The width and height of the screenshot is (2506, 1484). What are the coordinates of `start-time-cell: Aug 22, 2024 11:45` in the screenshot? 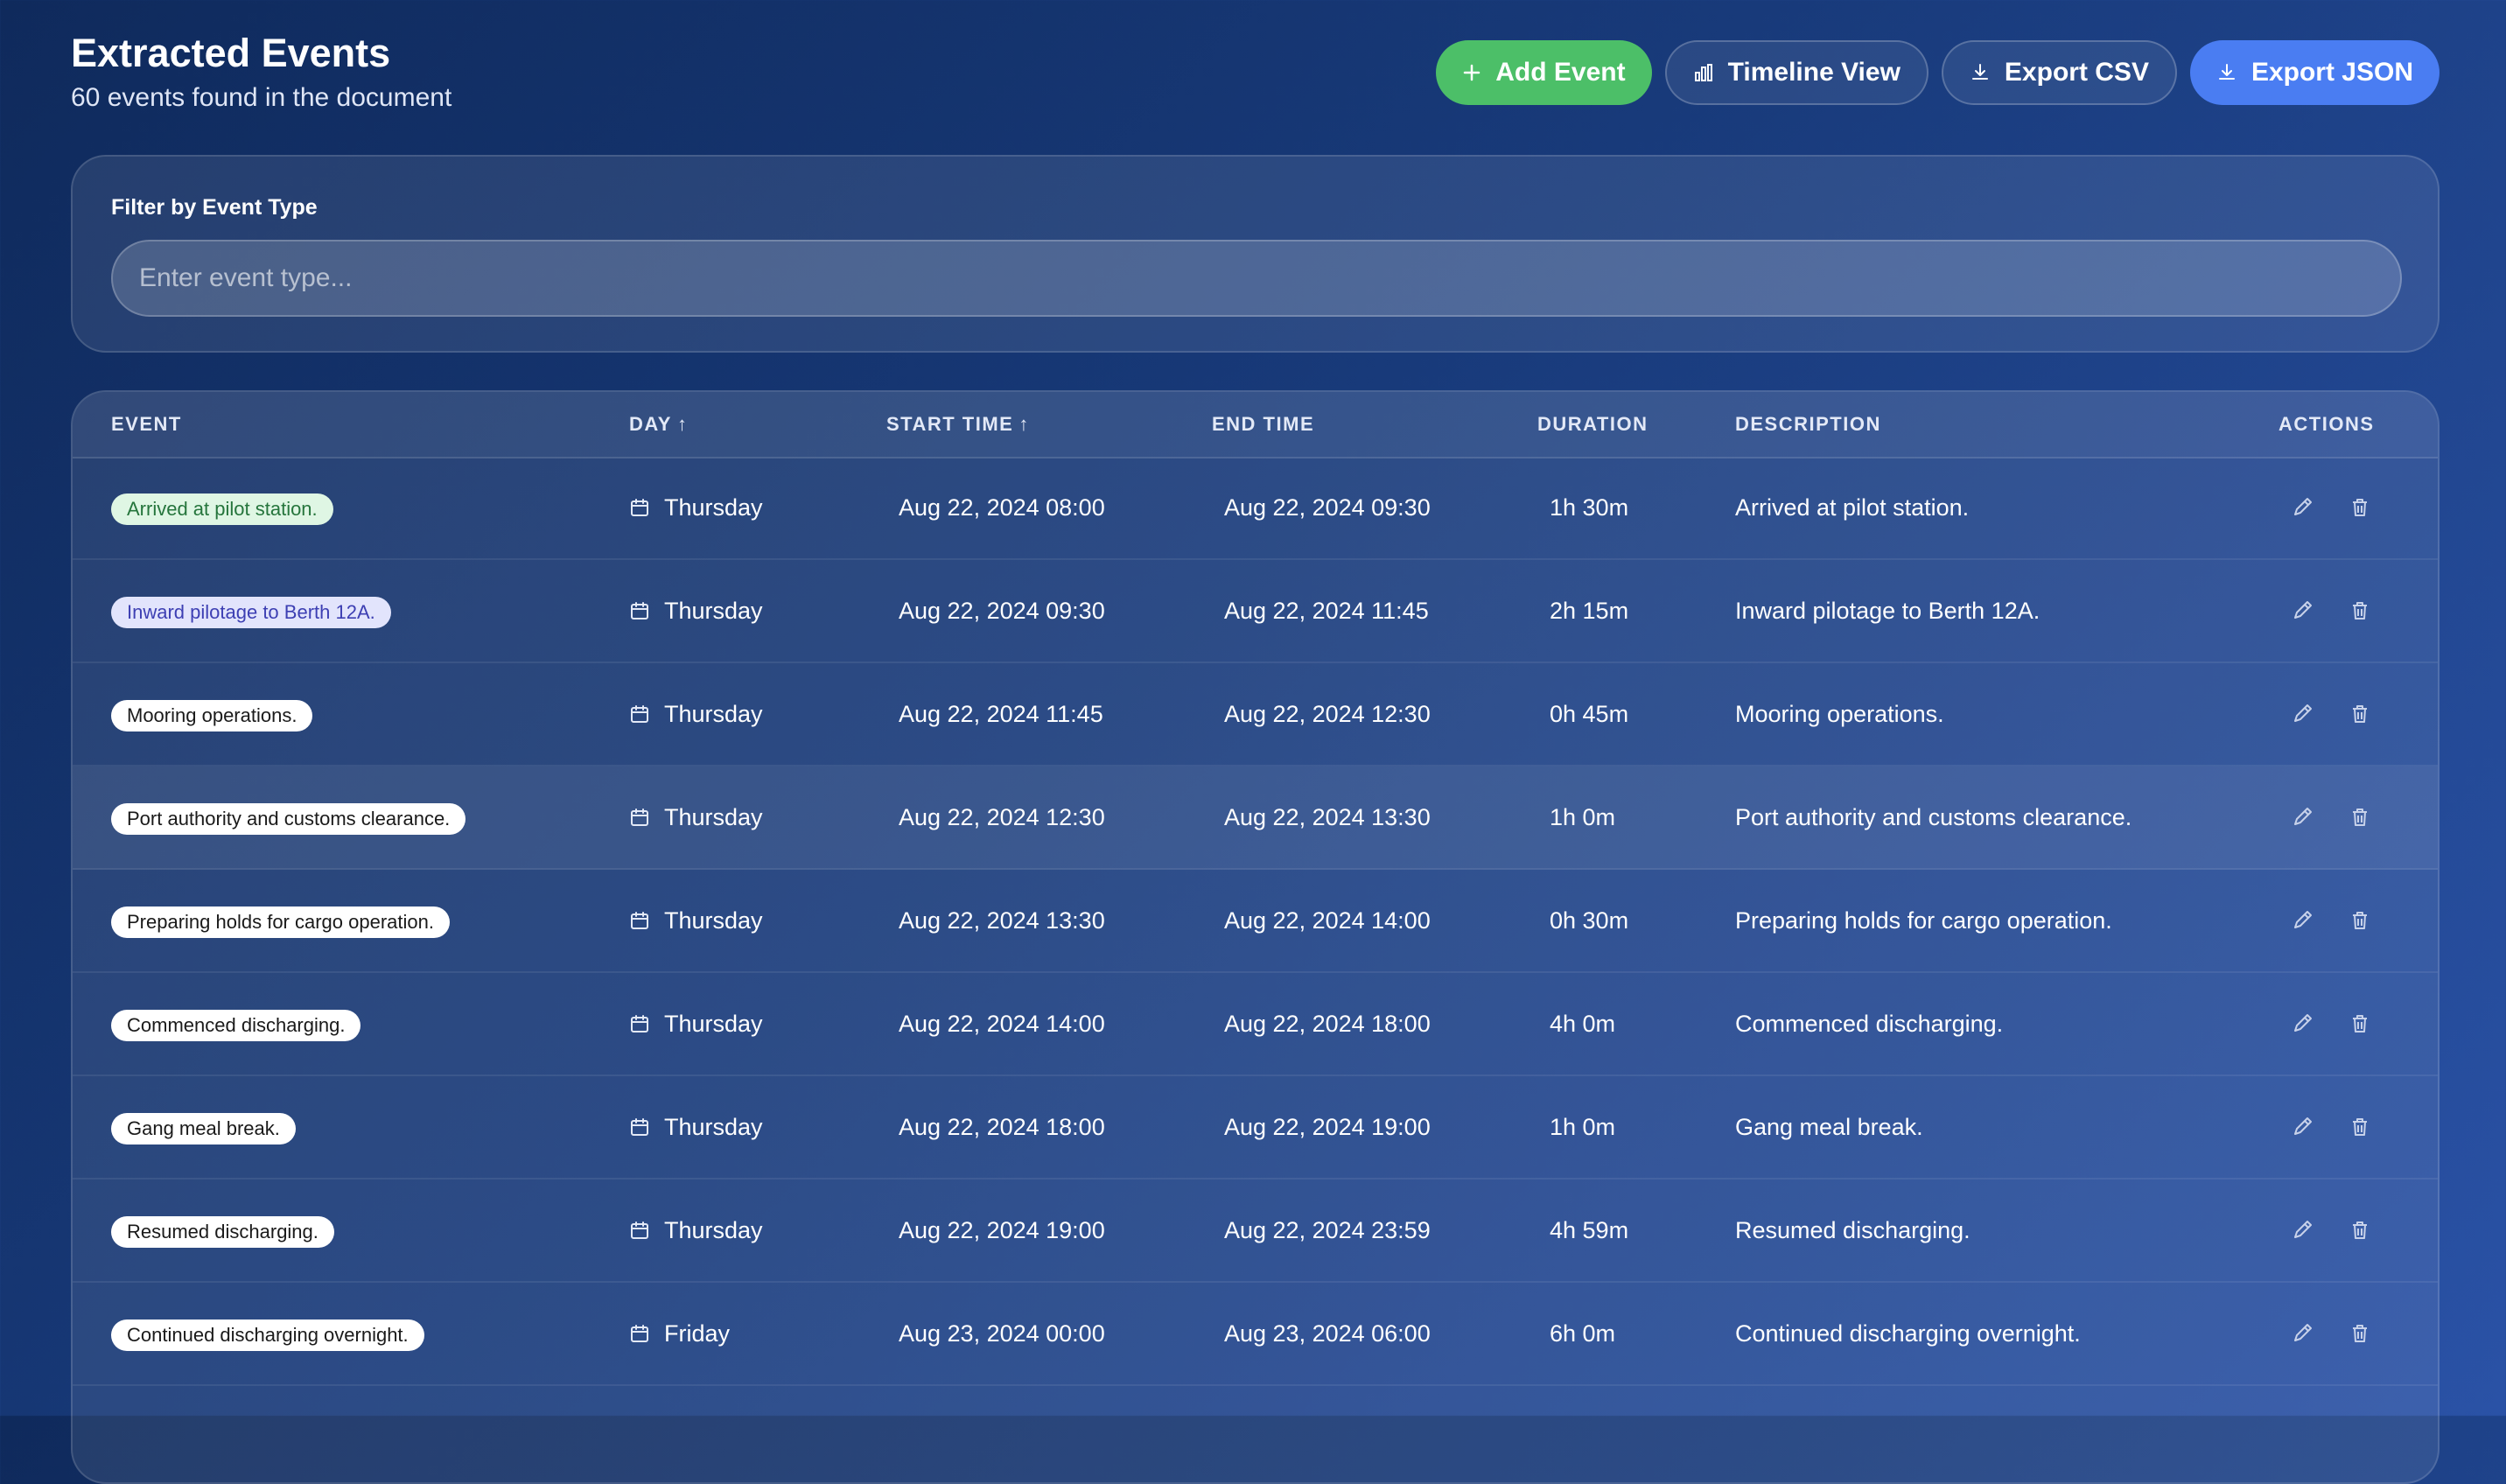 It's located at (1001, 714).